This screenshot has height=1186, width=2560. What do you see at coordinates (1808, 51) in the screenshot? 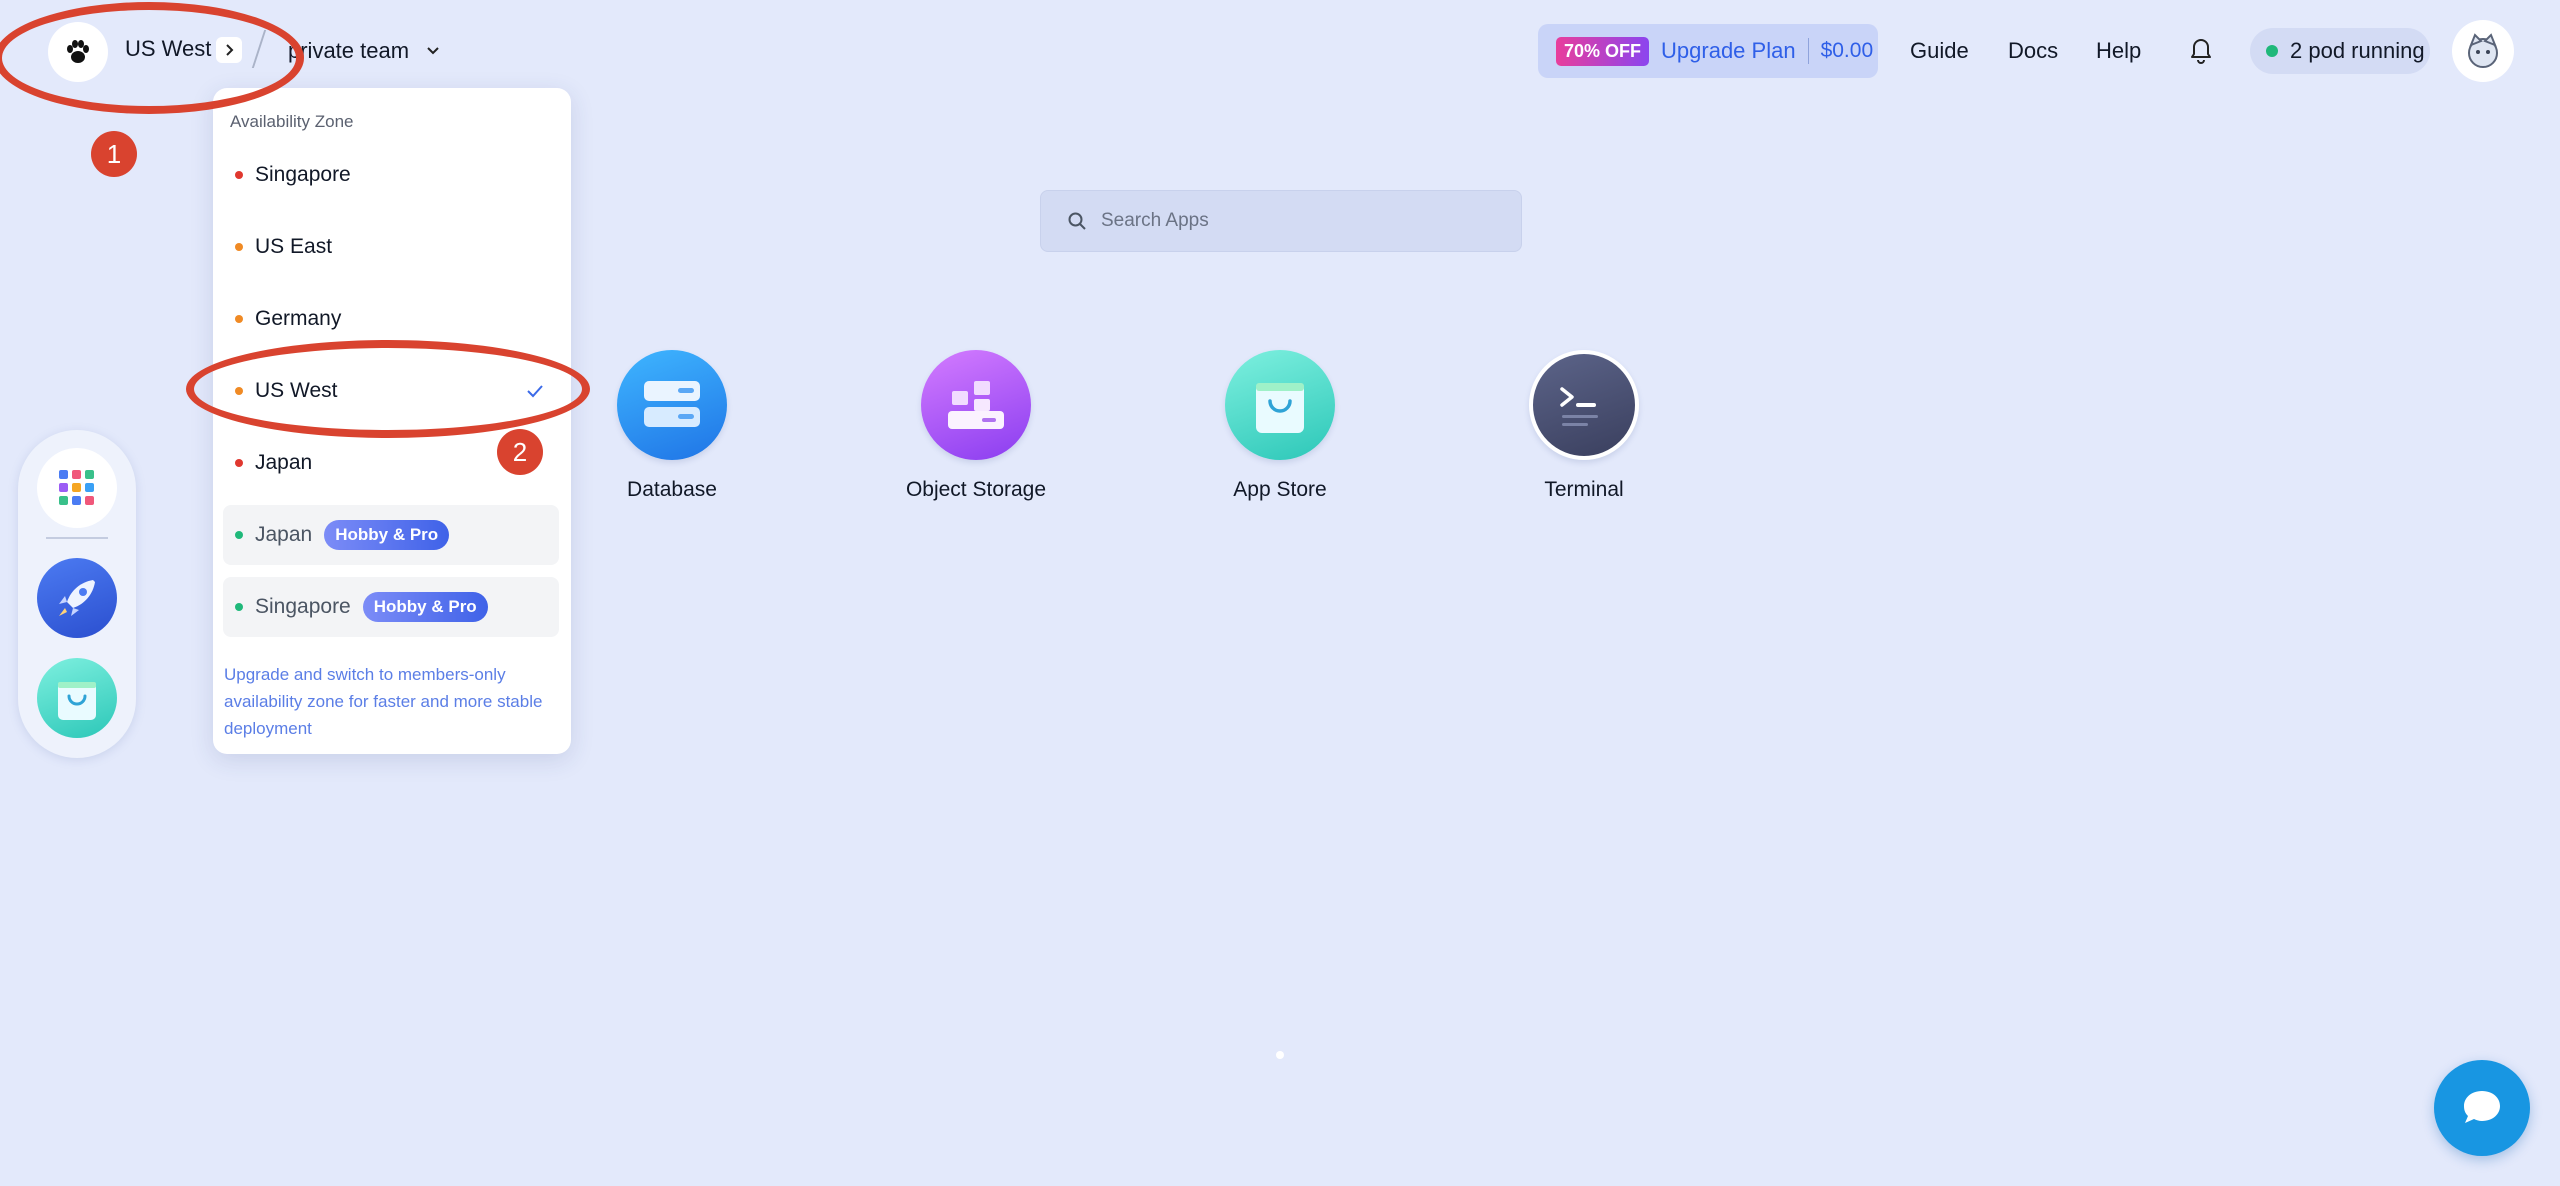
I see `upgrade-separator` at bounding box center [1808, 51].